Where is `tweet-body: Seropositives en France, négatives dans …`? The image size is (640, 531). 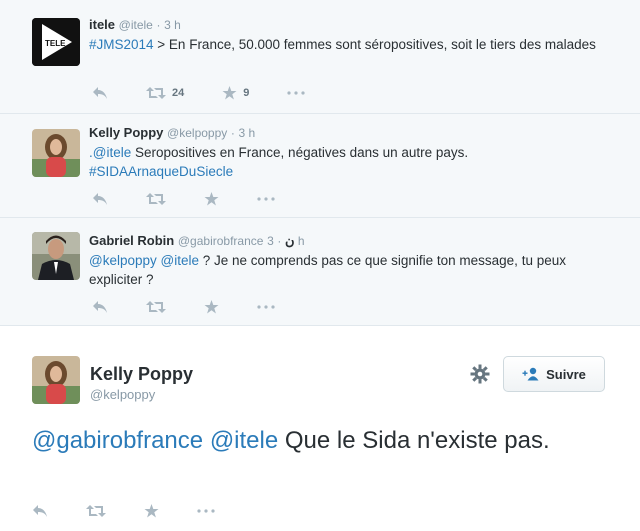 tweet-body: Seropositives en France, négatives dans … is located at coordinates (300, 152).